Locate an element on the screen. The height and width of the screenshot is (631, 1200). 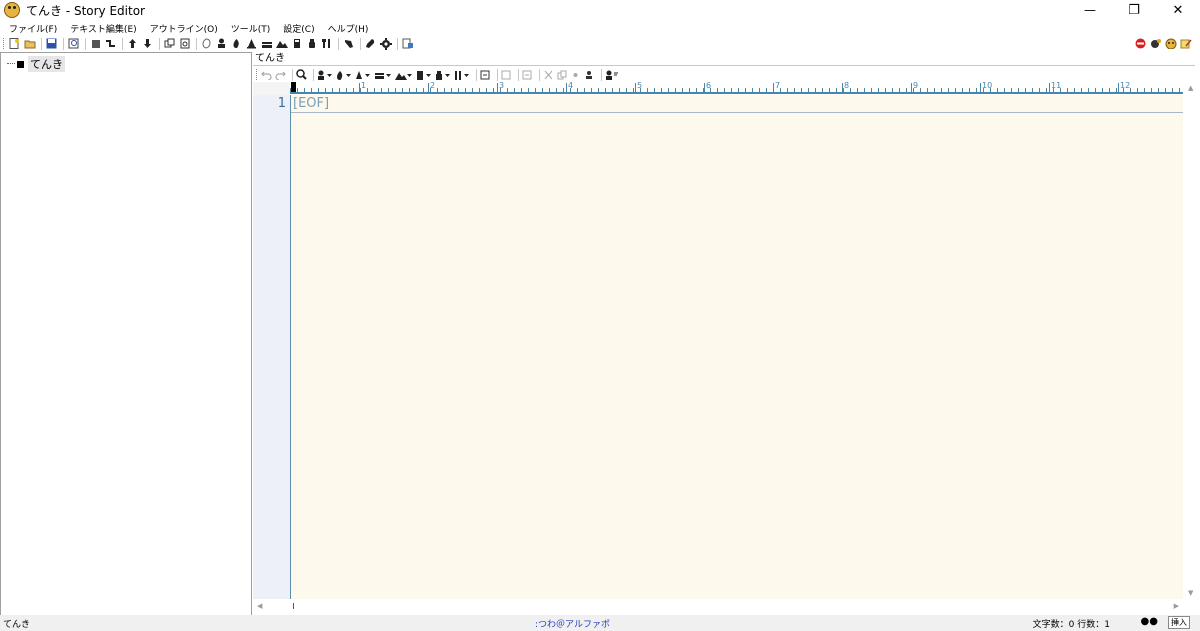
vertical-scrollbar: ▲ ▼ is located at coordinates (1191, 340).